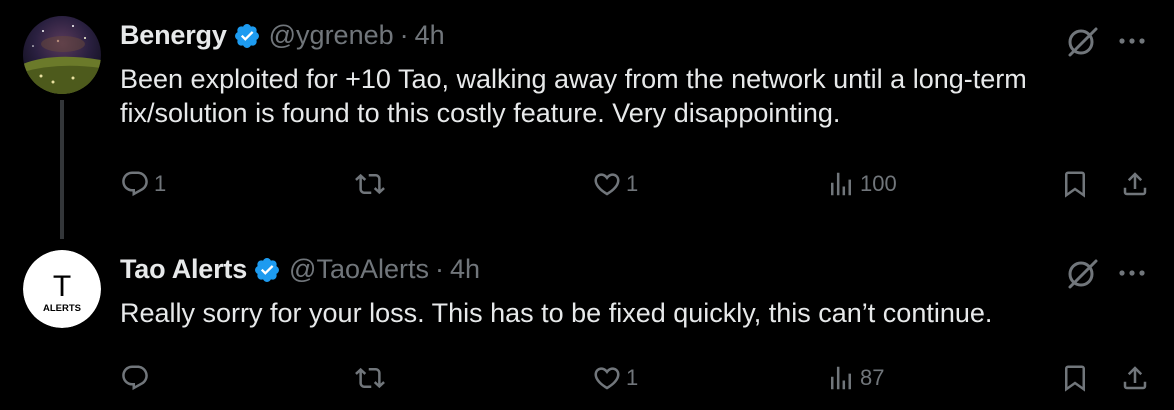  I want to click on views-count: 87, so click(872, 377).